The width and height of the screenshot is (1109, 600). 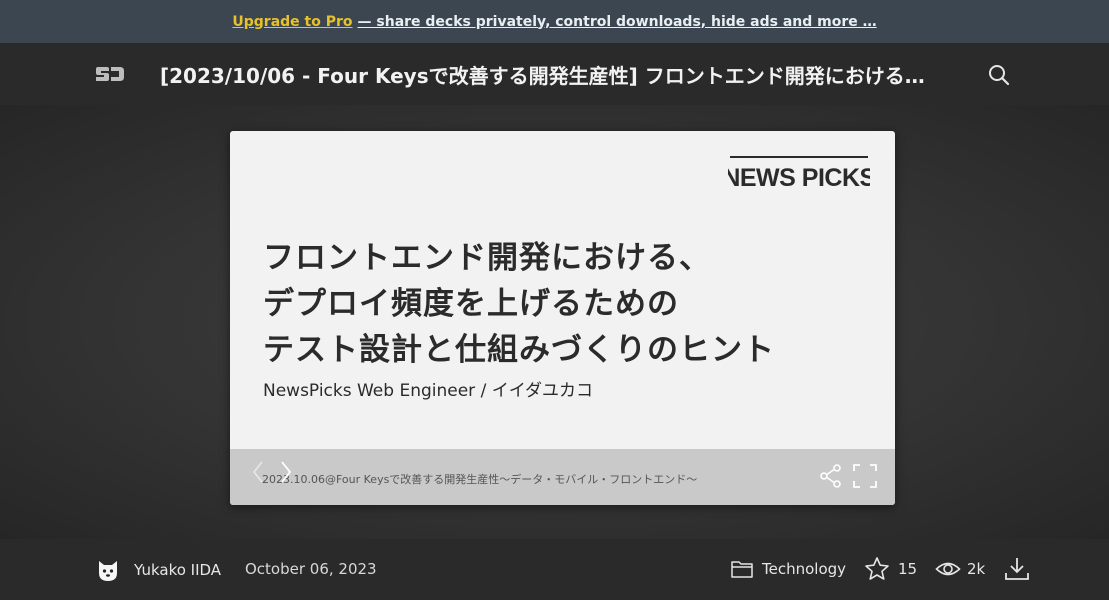 I want to click on search-icon, so click(x=999, y=75).